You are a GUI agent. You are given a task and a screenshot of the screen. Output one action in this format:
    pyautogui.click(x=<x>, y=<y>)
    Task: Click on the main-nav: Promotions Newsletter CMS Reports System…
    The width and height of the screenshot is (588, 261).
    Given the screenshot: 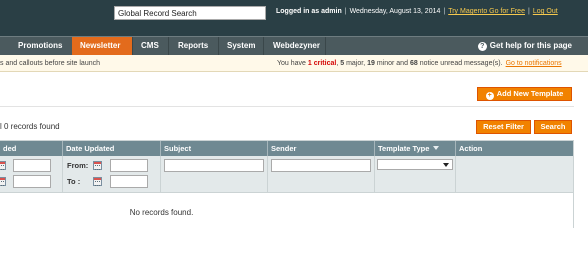 What is the action you would take?
    pyautogui.click(x=294, y=45)
    